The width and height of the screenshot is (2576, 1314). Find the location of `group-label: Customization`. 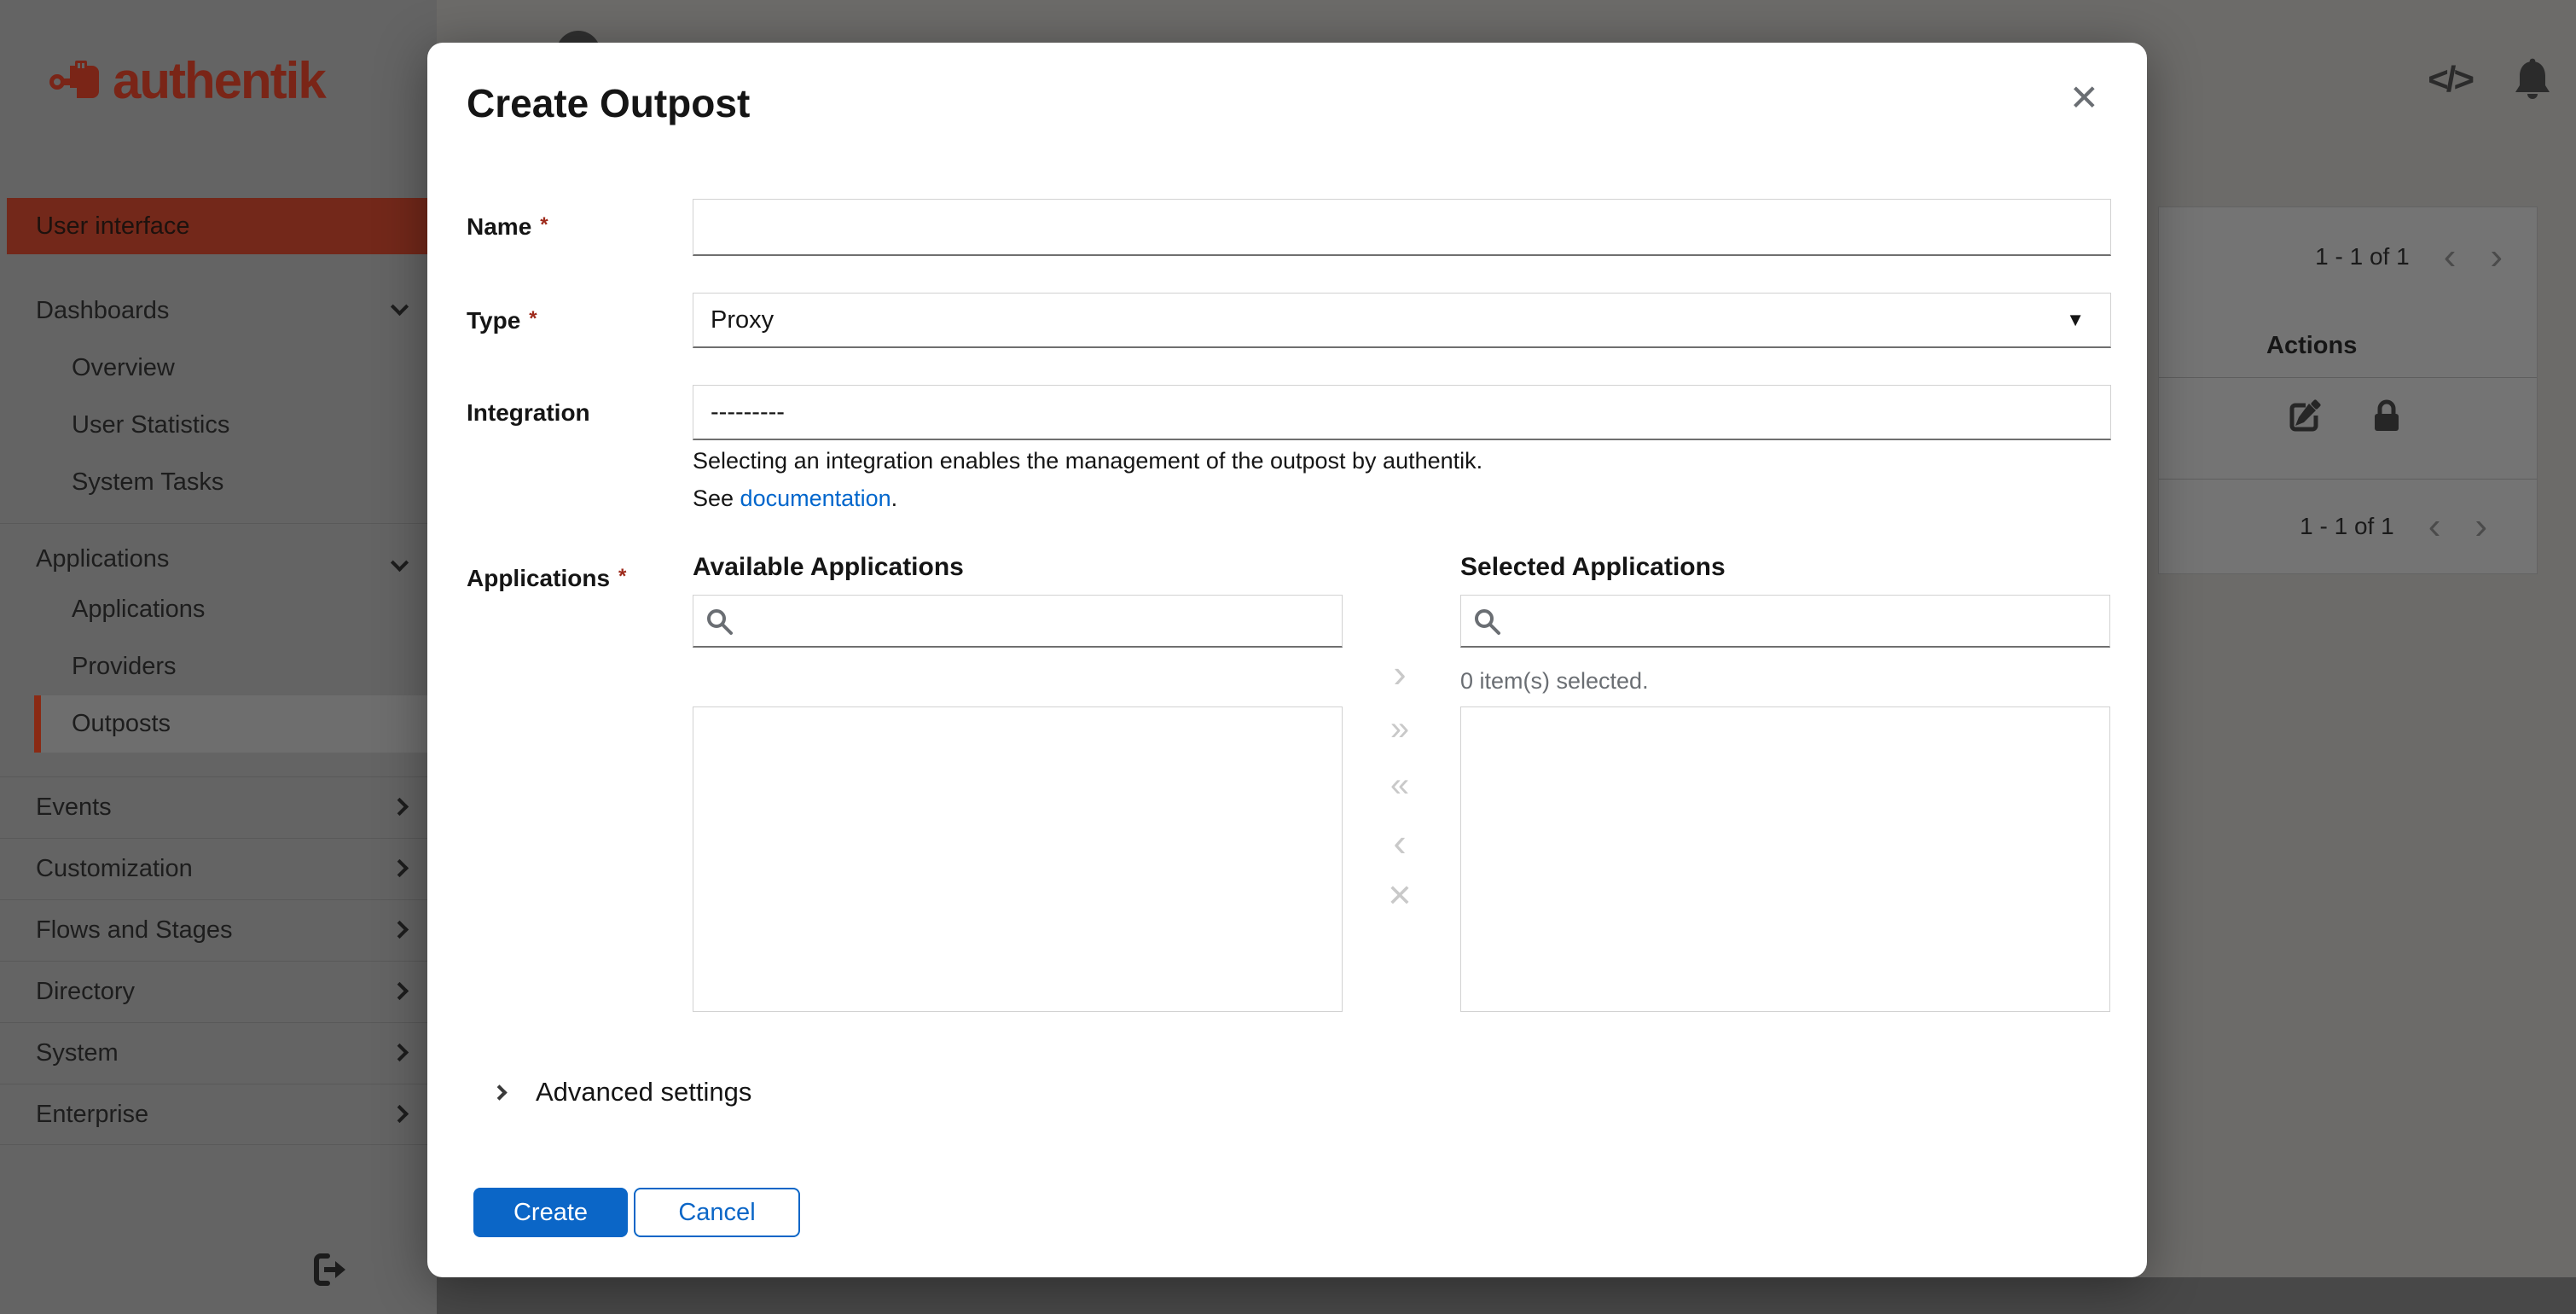

group-label: Customization is located at coordinates (114, 869).